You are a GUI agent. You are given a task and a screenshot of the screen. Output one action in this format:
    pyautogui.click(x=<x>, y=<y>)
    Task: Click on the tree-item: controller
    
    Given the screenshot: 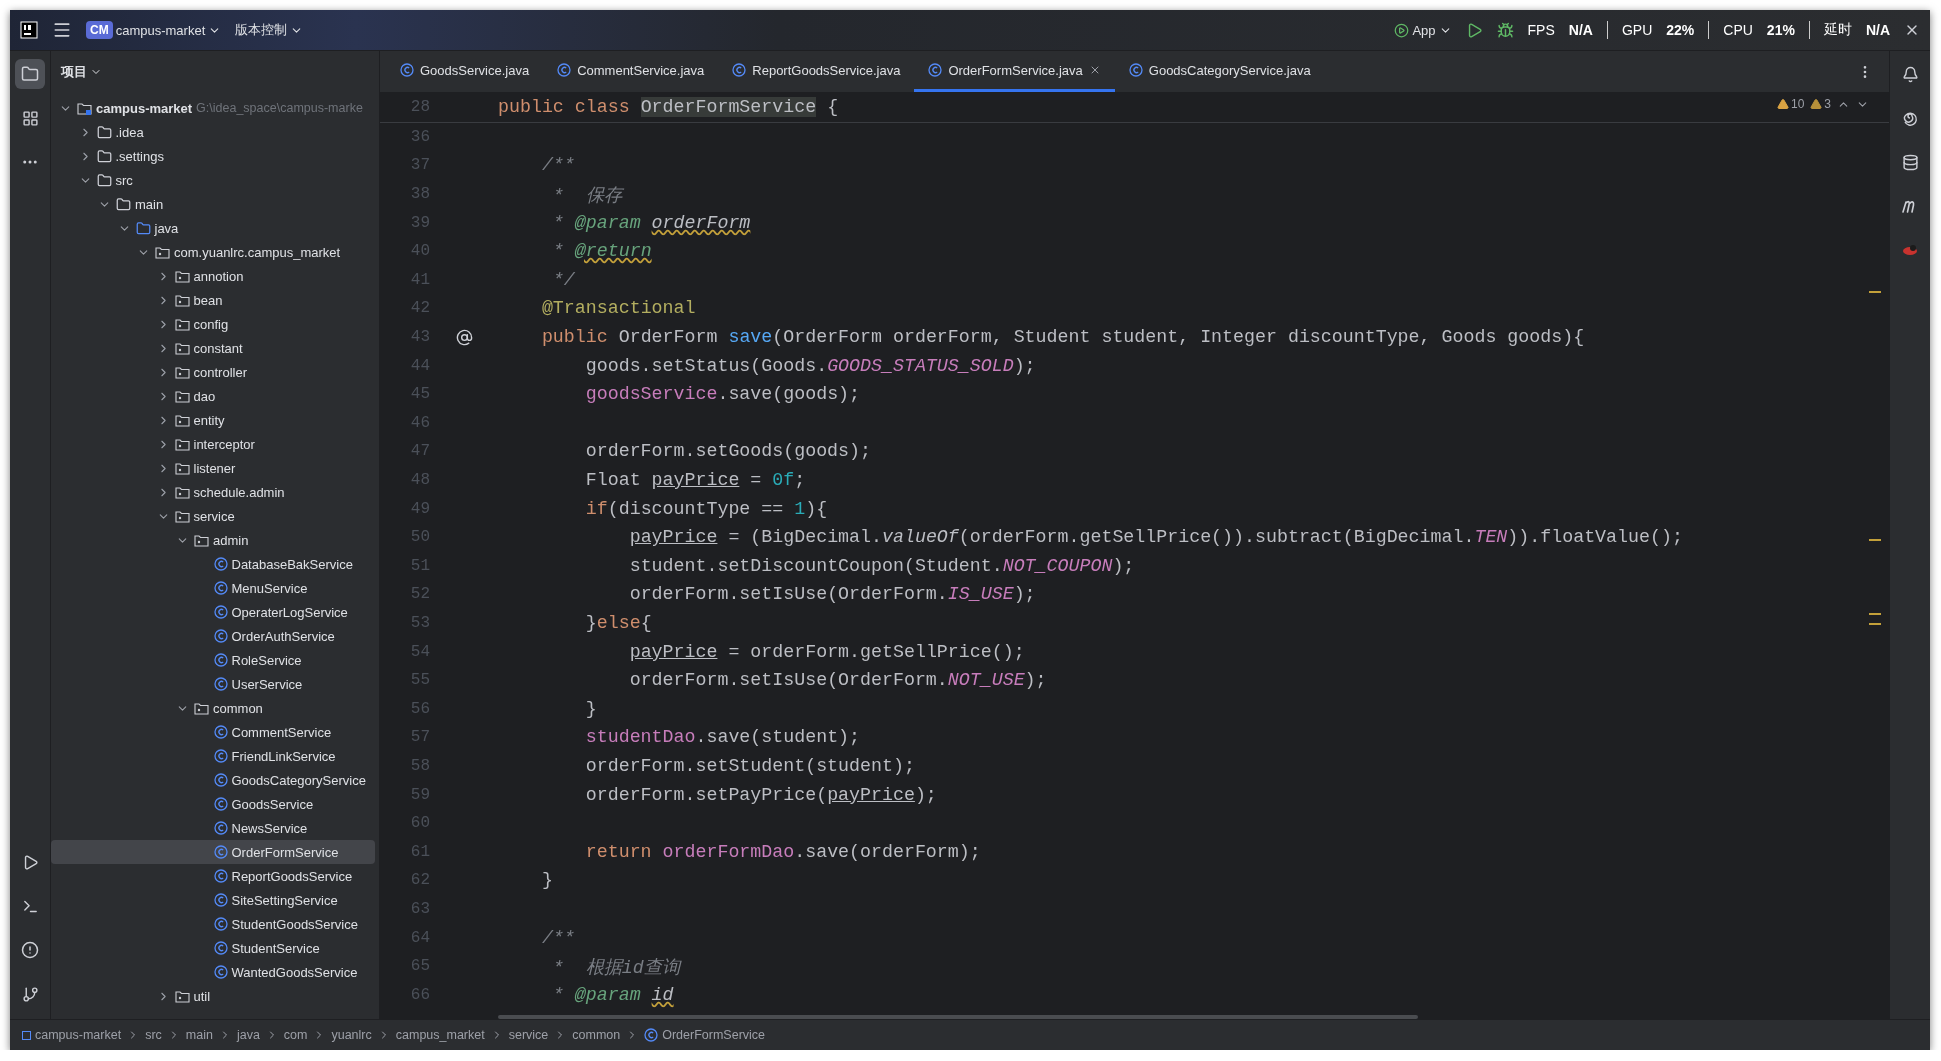 What is the action you would take?
    pyautogui.click(x=213, y=372)
    